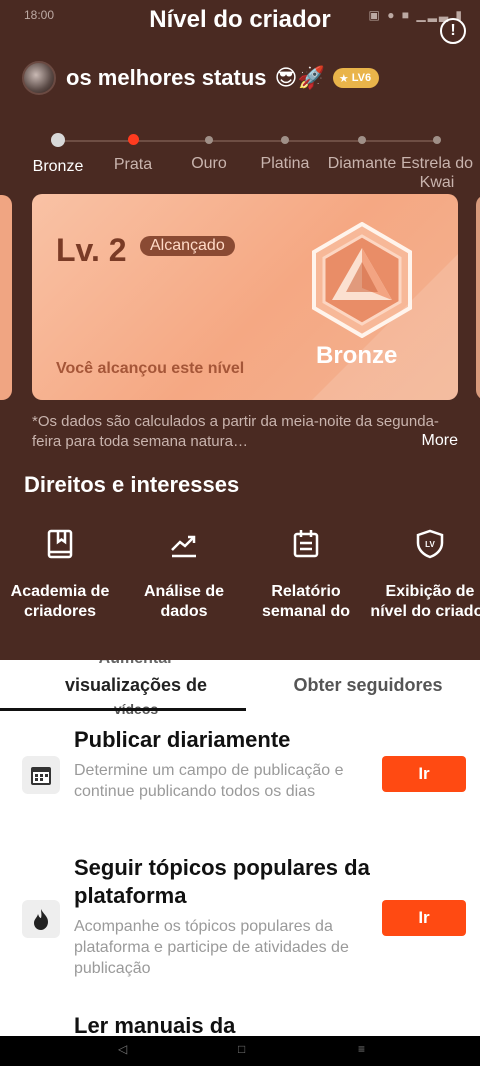 The height and width of the screenshot is (1066, 480). I want to click on info-icon: !, so click(453, 31).